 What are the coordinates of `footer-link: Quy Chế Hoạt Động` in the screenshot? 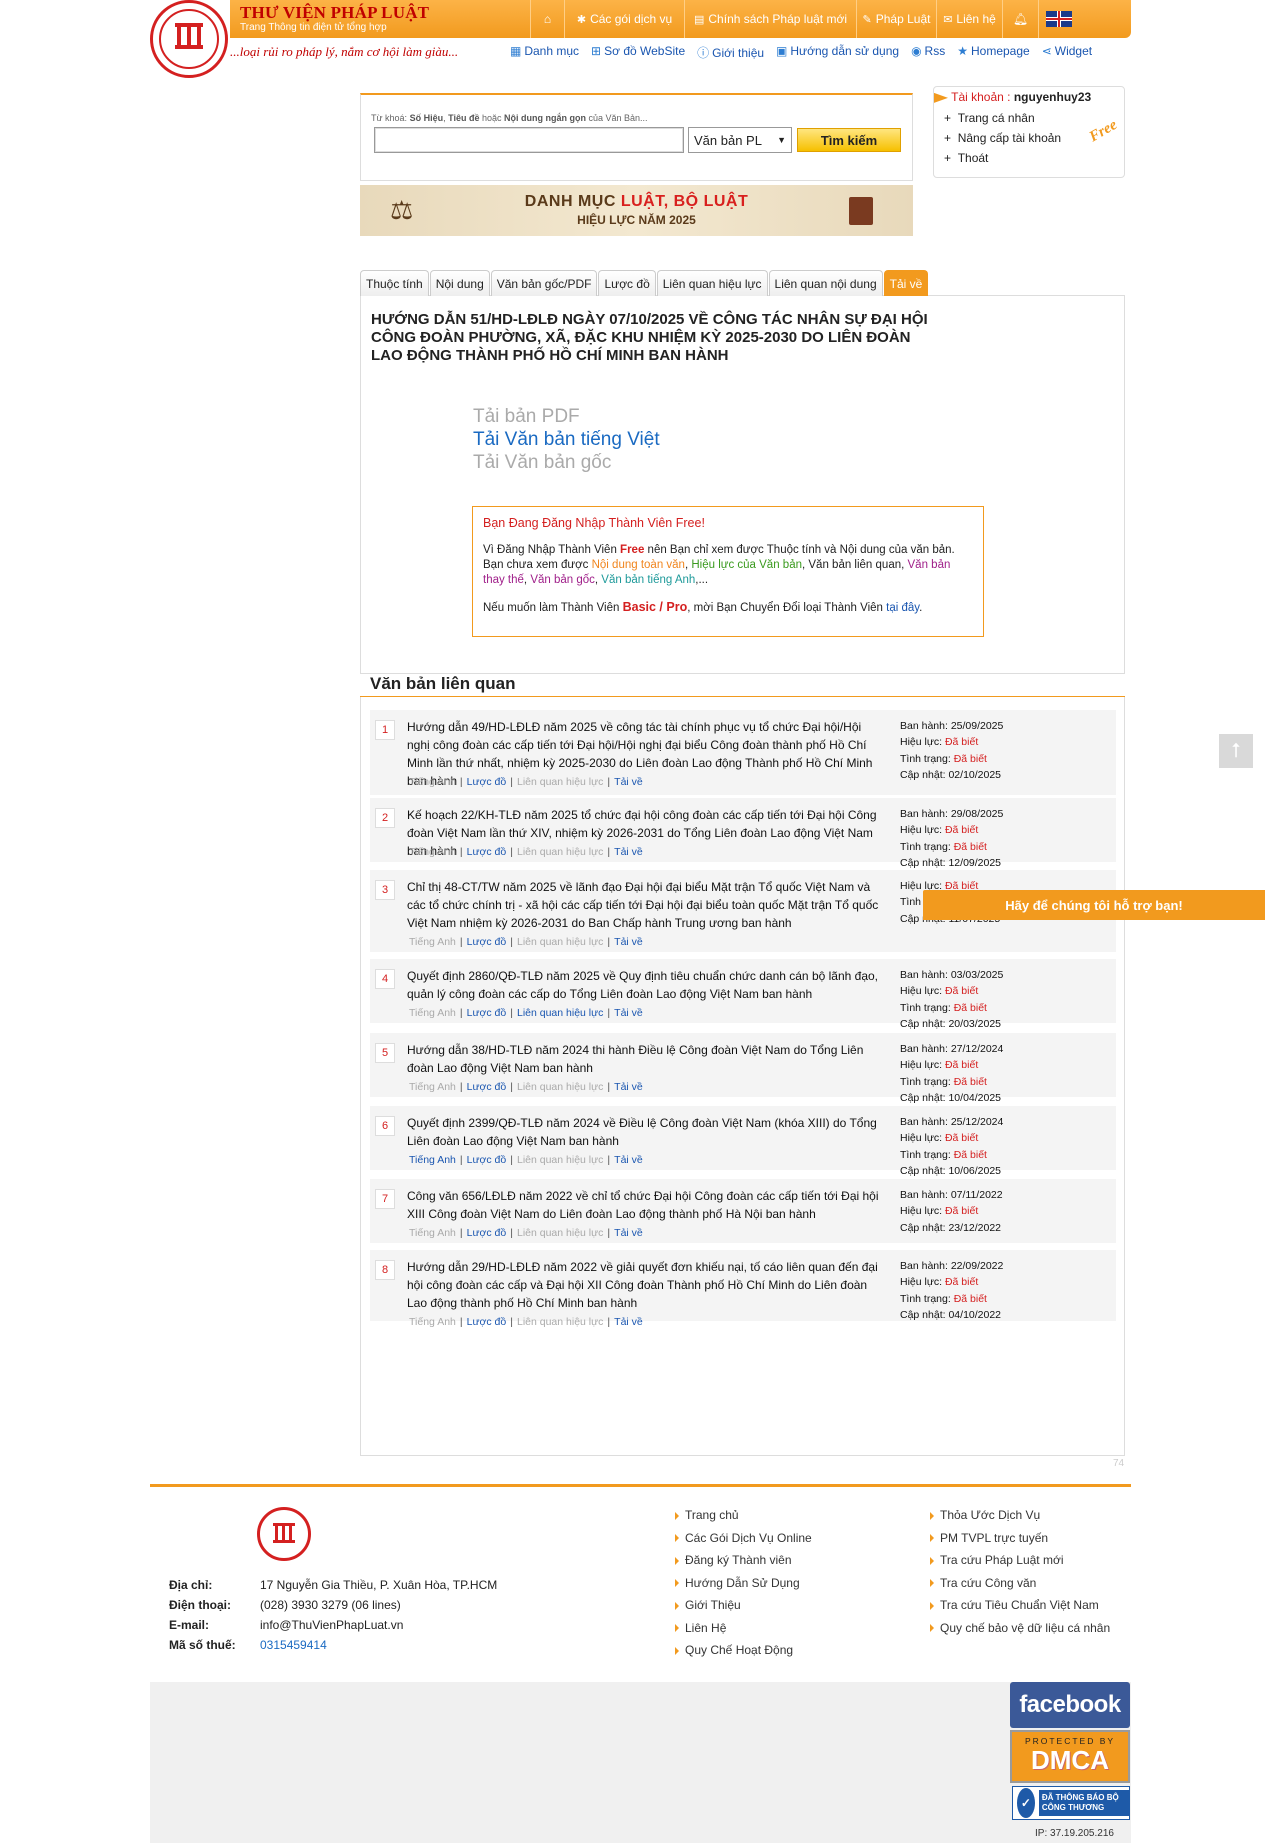 It's located at (734, 1650).